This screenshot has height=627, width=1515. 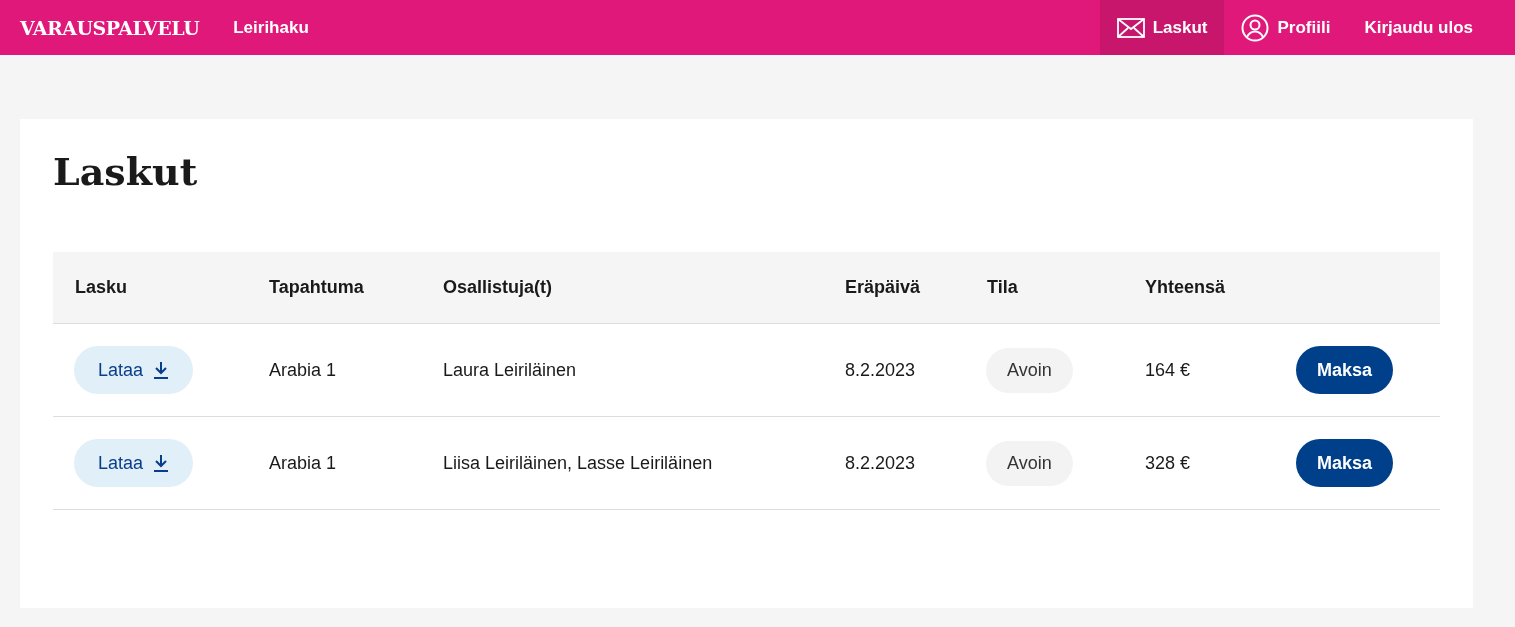 I want to click on column-header: Tila, so click(x=1002, y=287).